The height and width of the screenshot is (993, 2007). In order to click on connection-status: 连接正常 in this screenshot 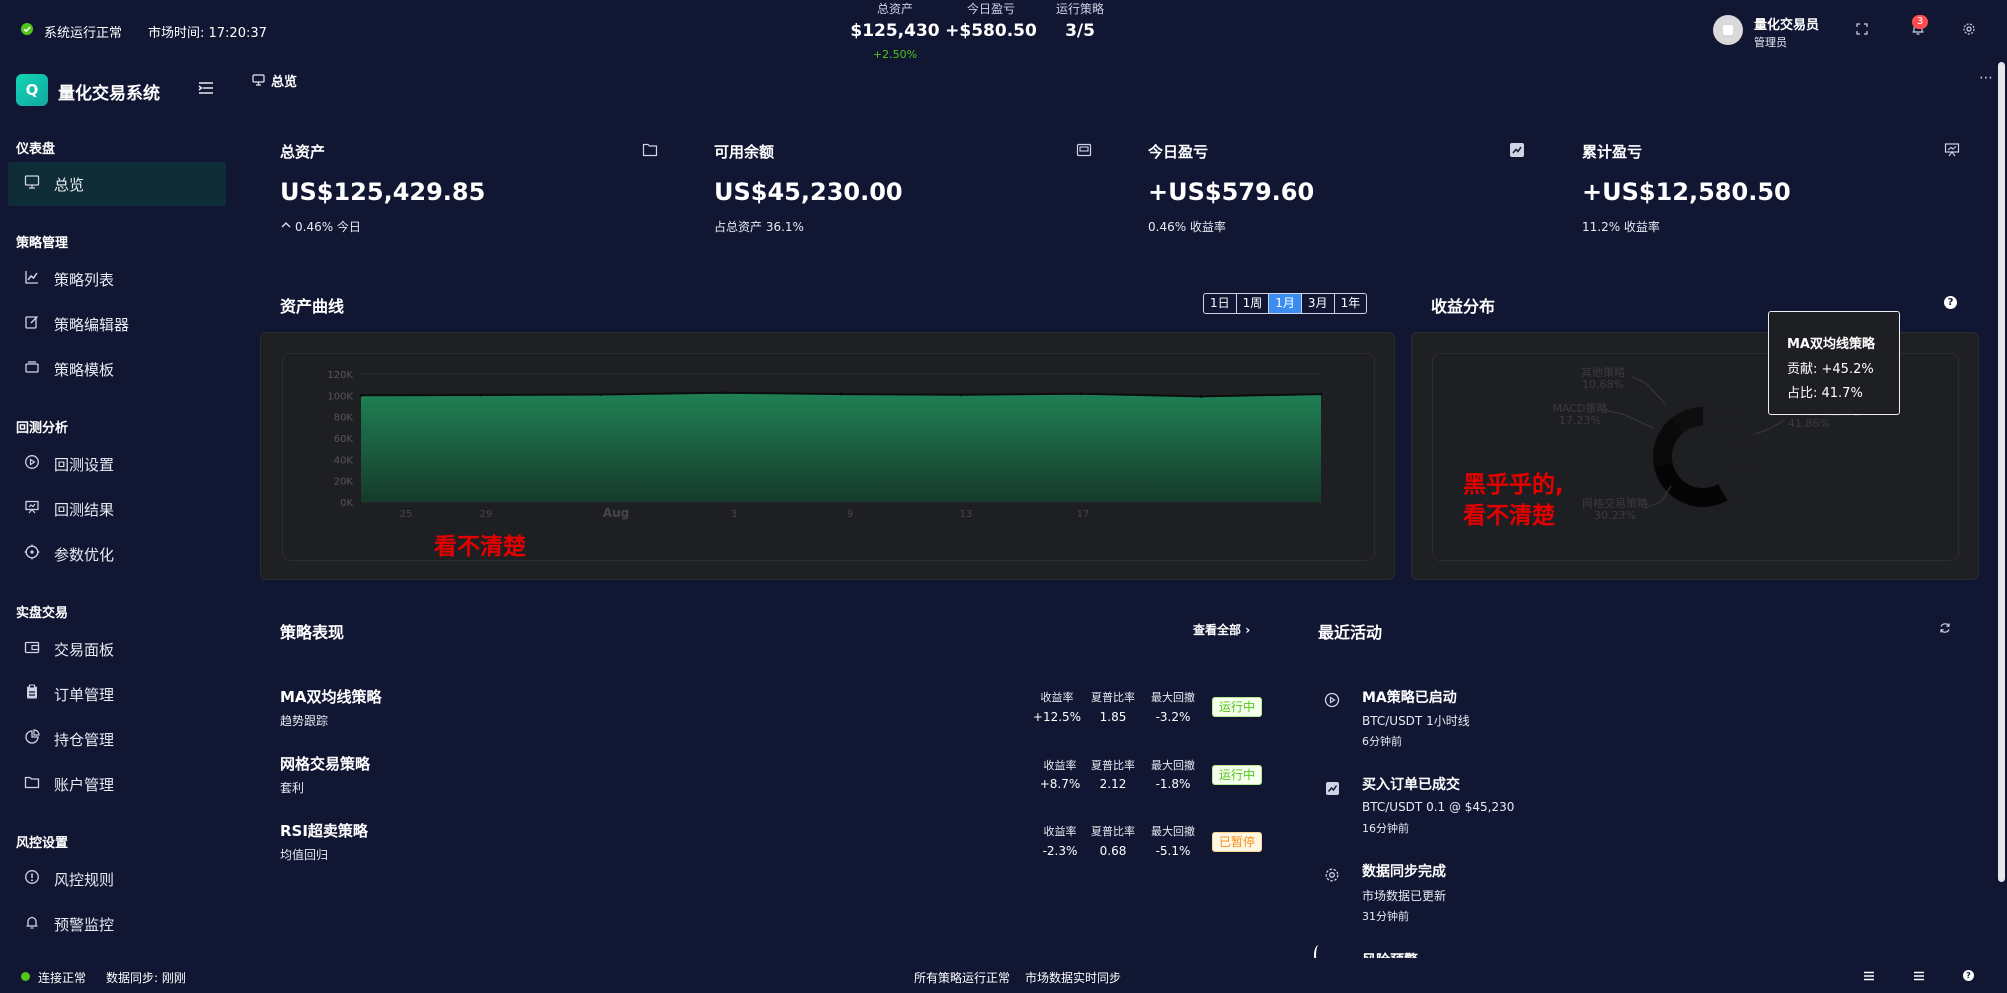, I will do `click(62, 978)`.